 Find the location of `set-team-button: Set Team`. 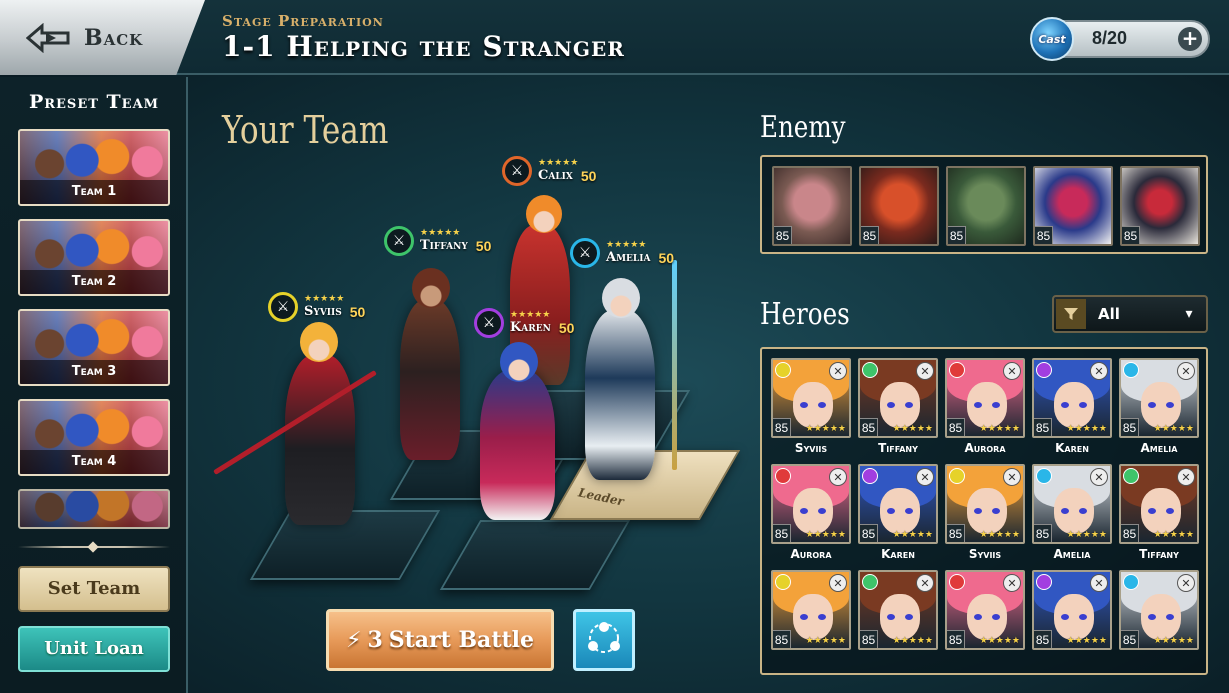

set-team-button: Set Team is located at coordinates (94, 589).